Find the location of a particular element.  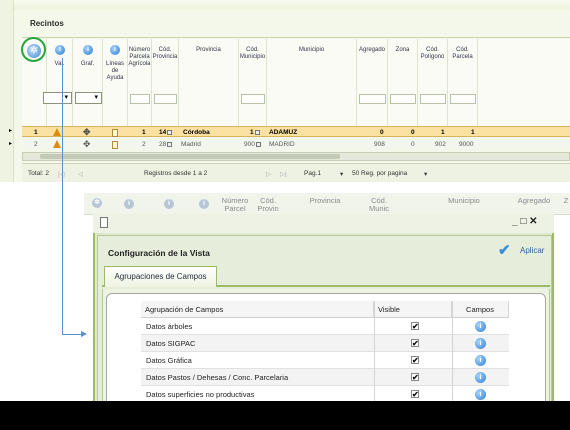

per-page-dropdown-icon: ▾ is located at coordinates (425, 174).